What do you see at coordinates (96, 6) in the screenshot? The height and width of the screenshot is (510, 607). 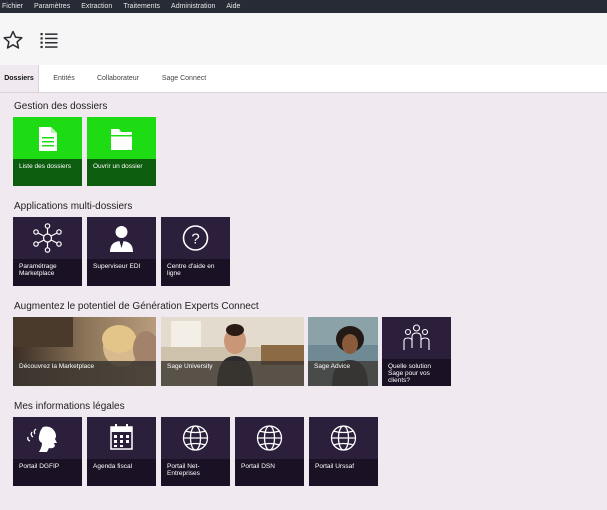 I see `menu-extraction: Extraction` at bounding box center [96, 6].